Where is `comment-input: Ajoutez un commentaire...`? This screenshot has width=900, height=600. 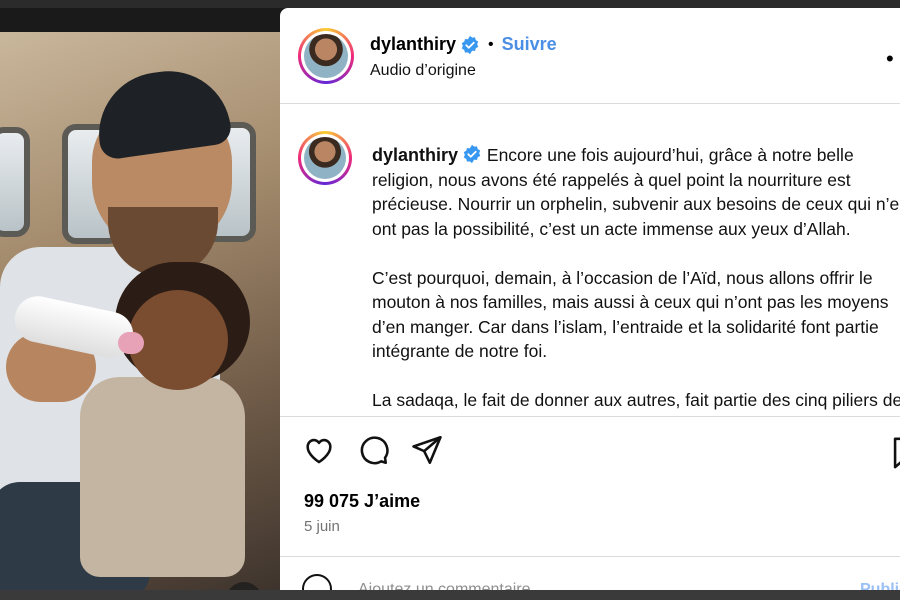 comment-input: Ajoutez un commentaire... is located at coordinates (451, 585).